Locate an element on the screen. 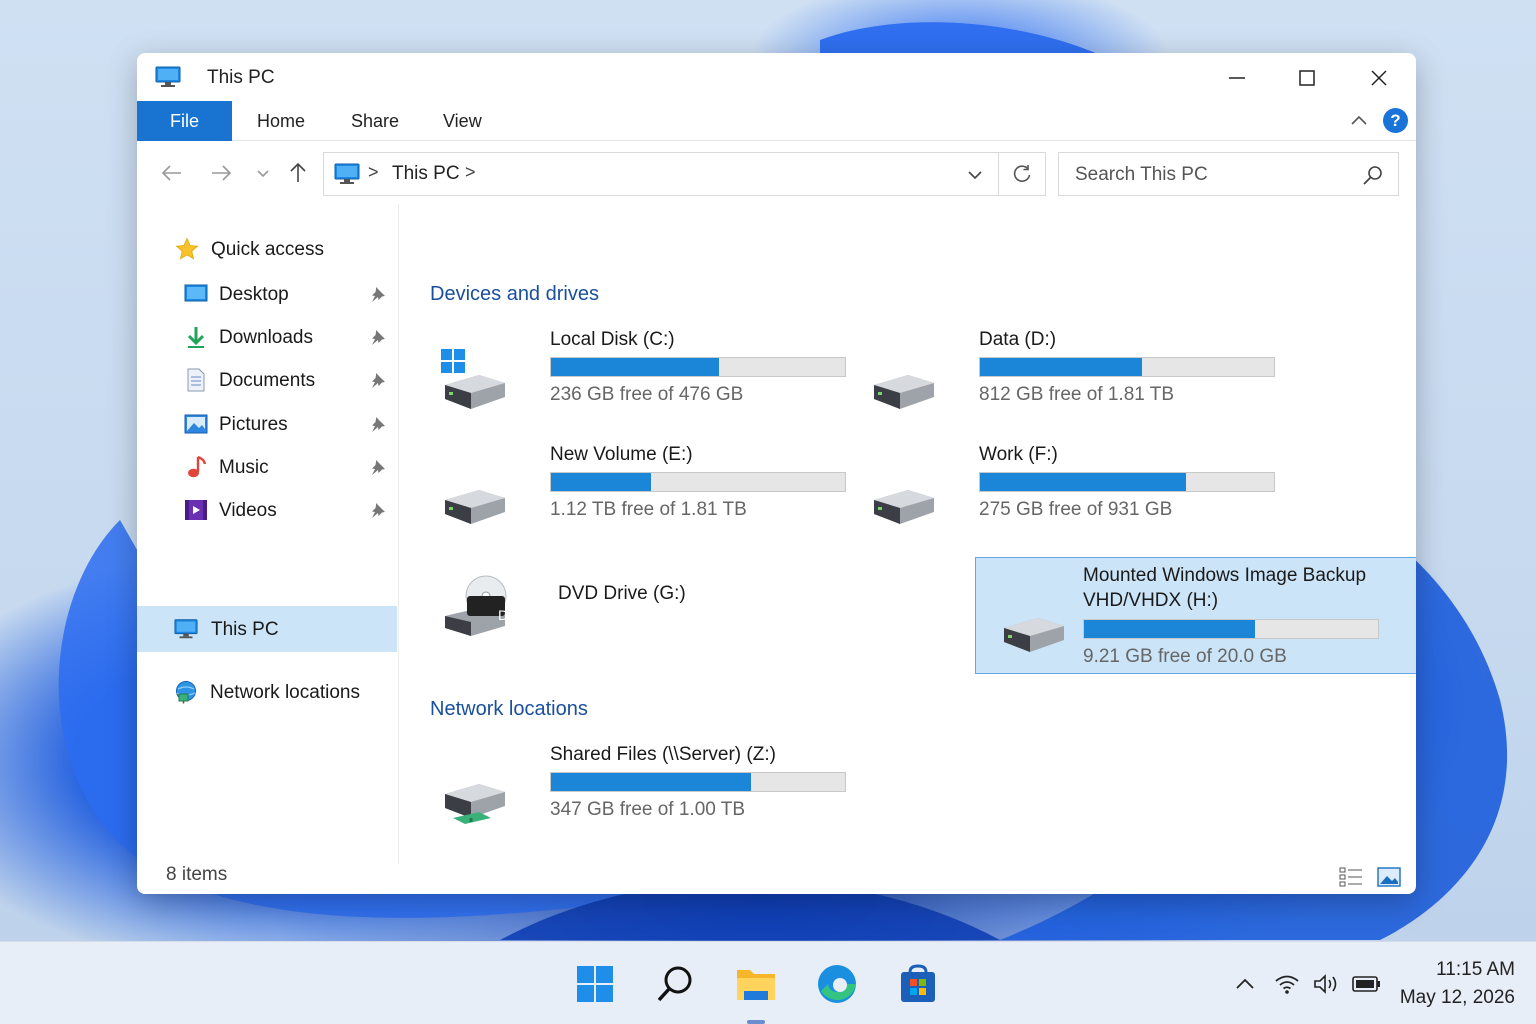 This screenshot has height=1024, width=1536. status-bar: 8 items is located at coordinates (776, 879).